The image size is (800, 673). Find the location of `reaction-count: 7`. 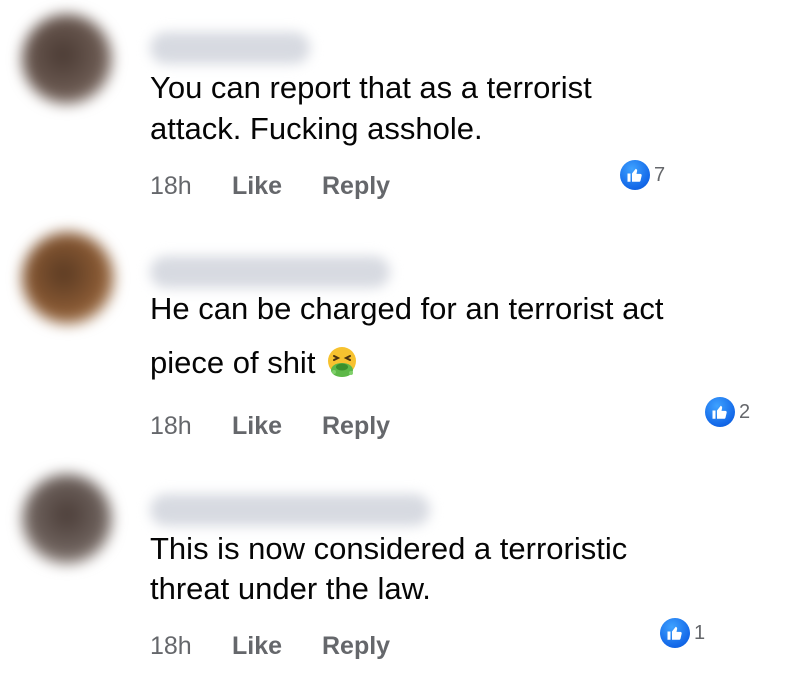

reaction-count: 7 is located at coordinates (660, 174).